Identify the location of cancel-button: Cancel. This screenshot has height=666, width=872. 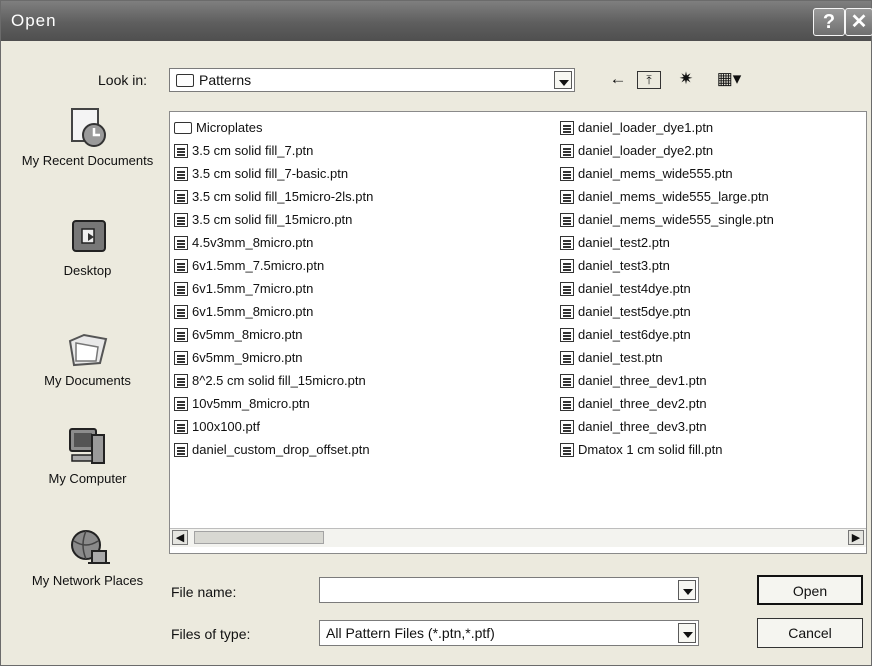
(810, 633).